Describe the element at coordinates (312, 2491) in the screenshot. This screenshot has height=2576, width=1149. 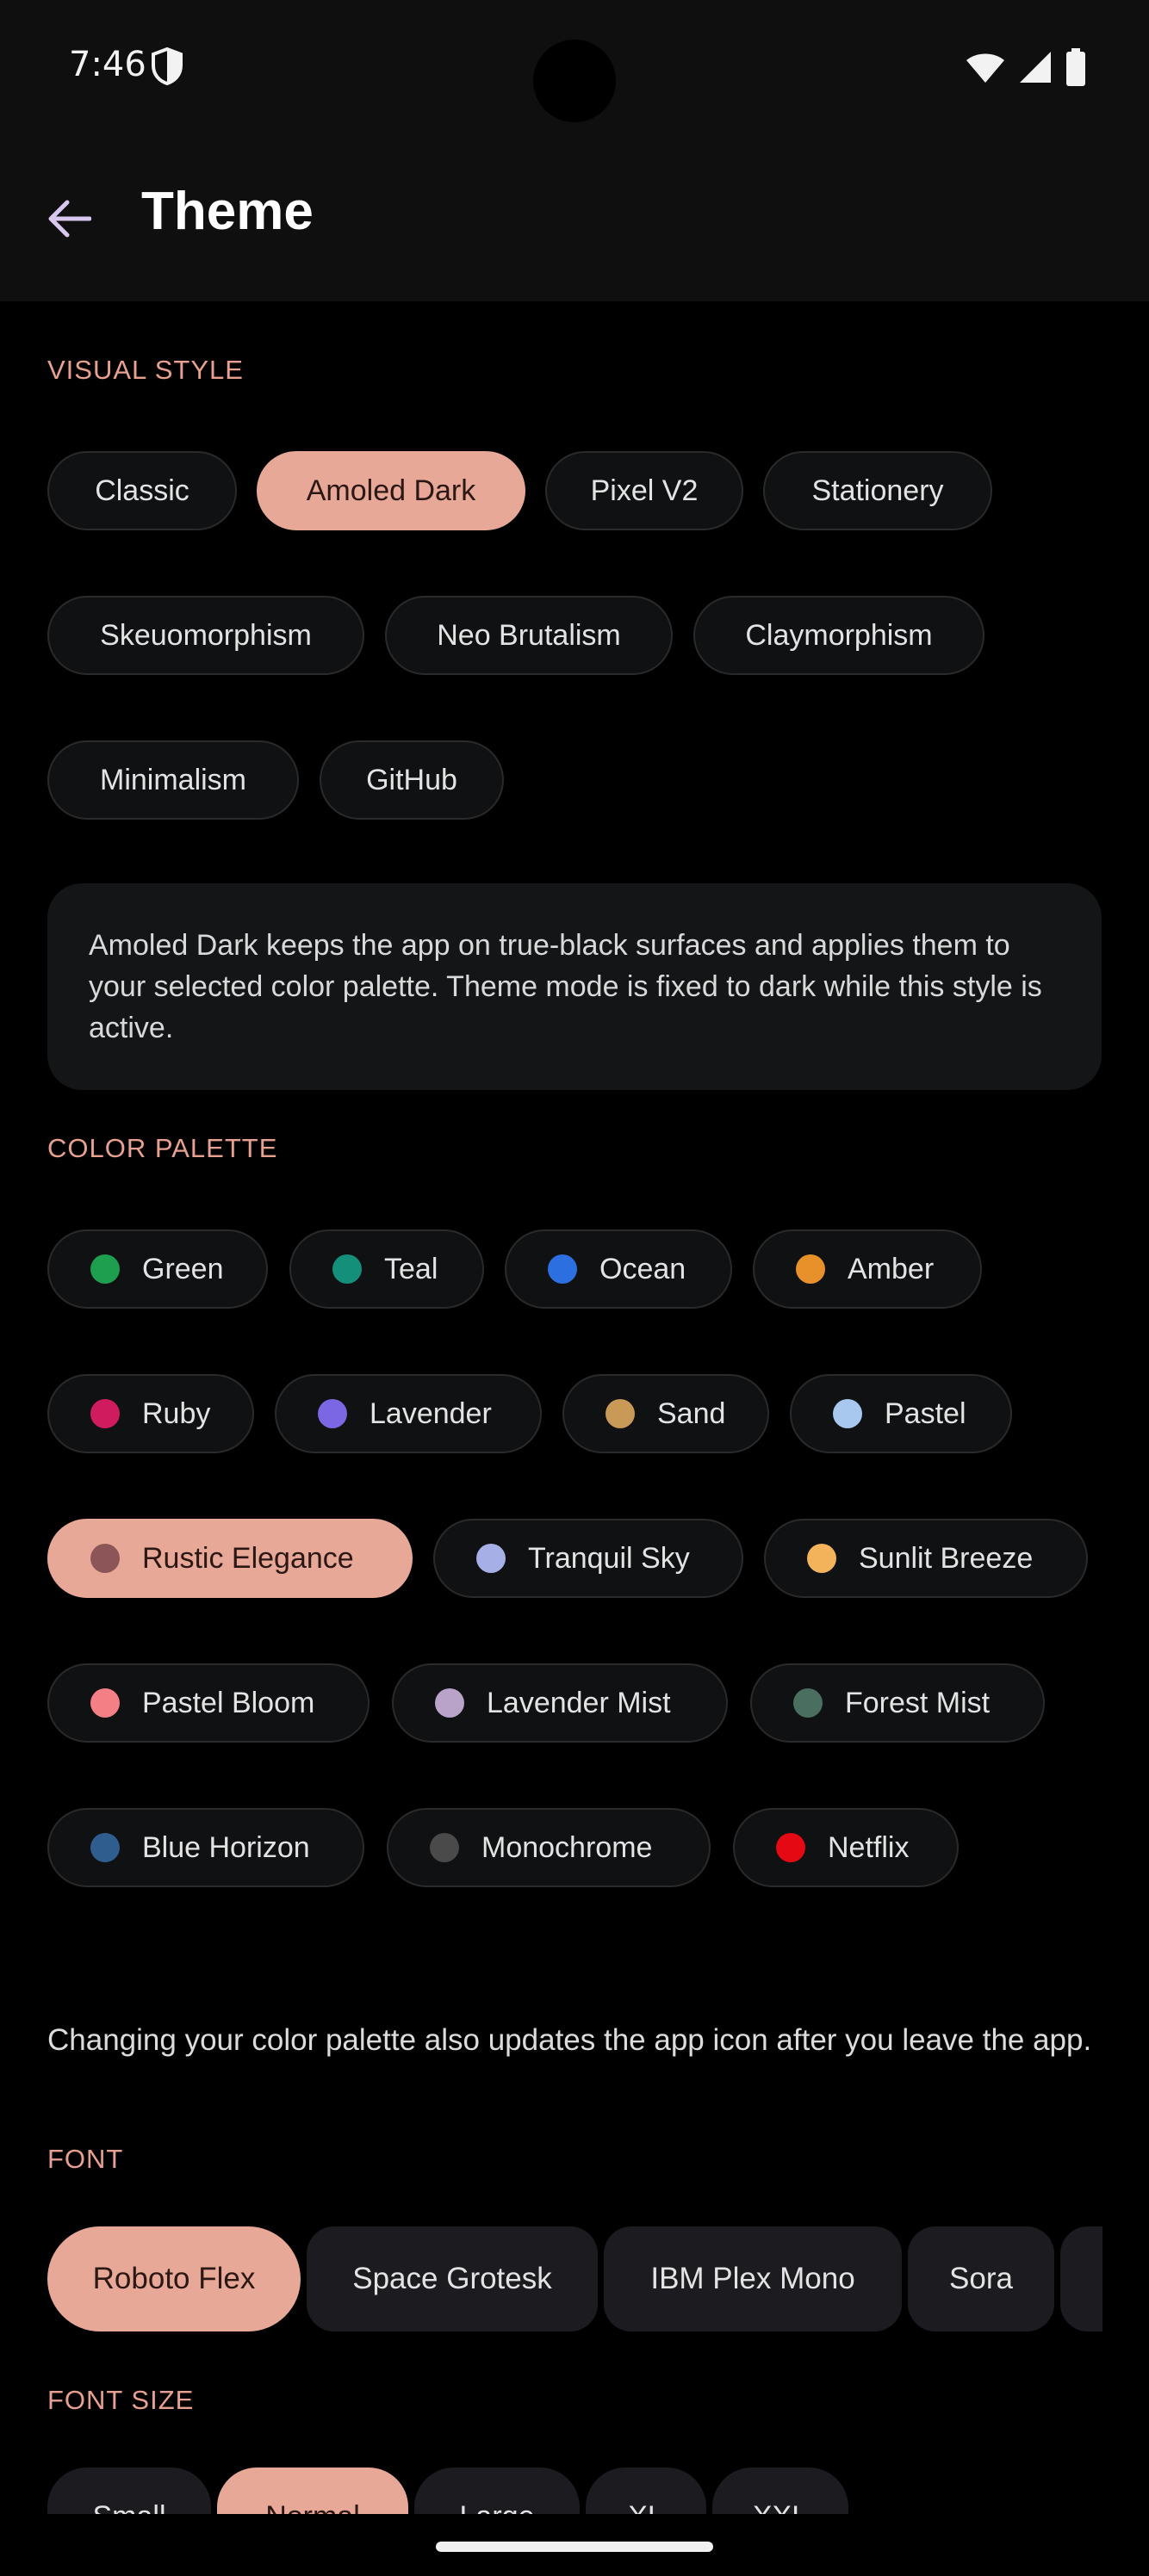
I see `size-chip-normal: Normal` at that location.